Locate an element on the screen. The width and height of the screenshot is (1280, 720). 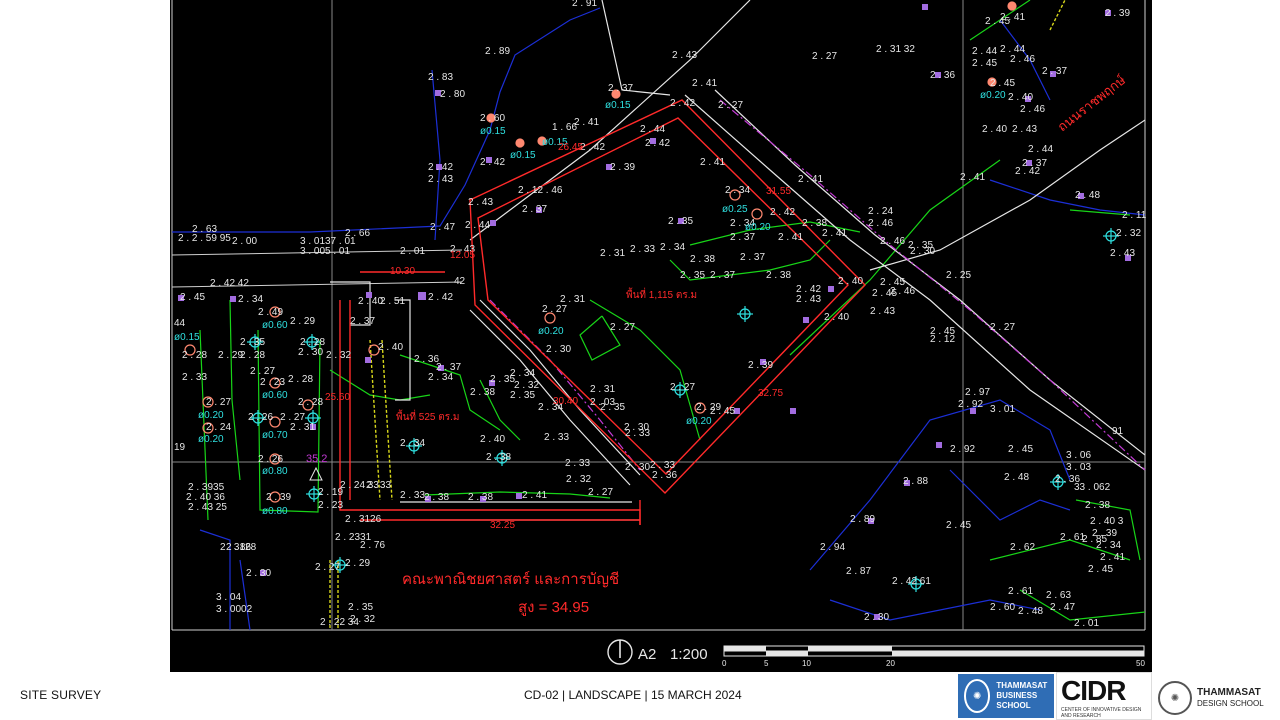
svg-text: 2 . 91 is located at coordinates (584, 4).